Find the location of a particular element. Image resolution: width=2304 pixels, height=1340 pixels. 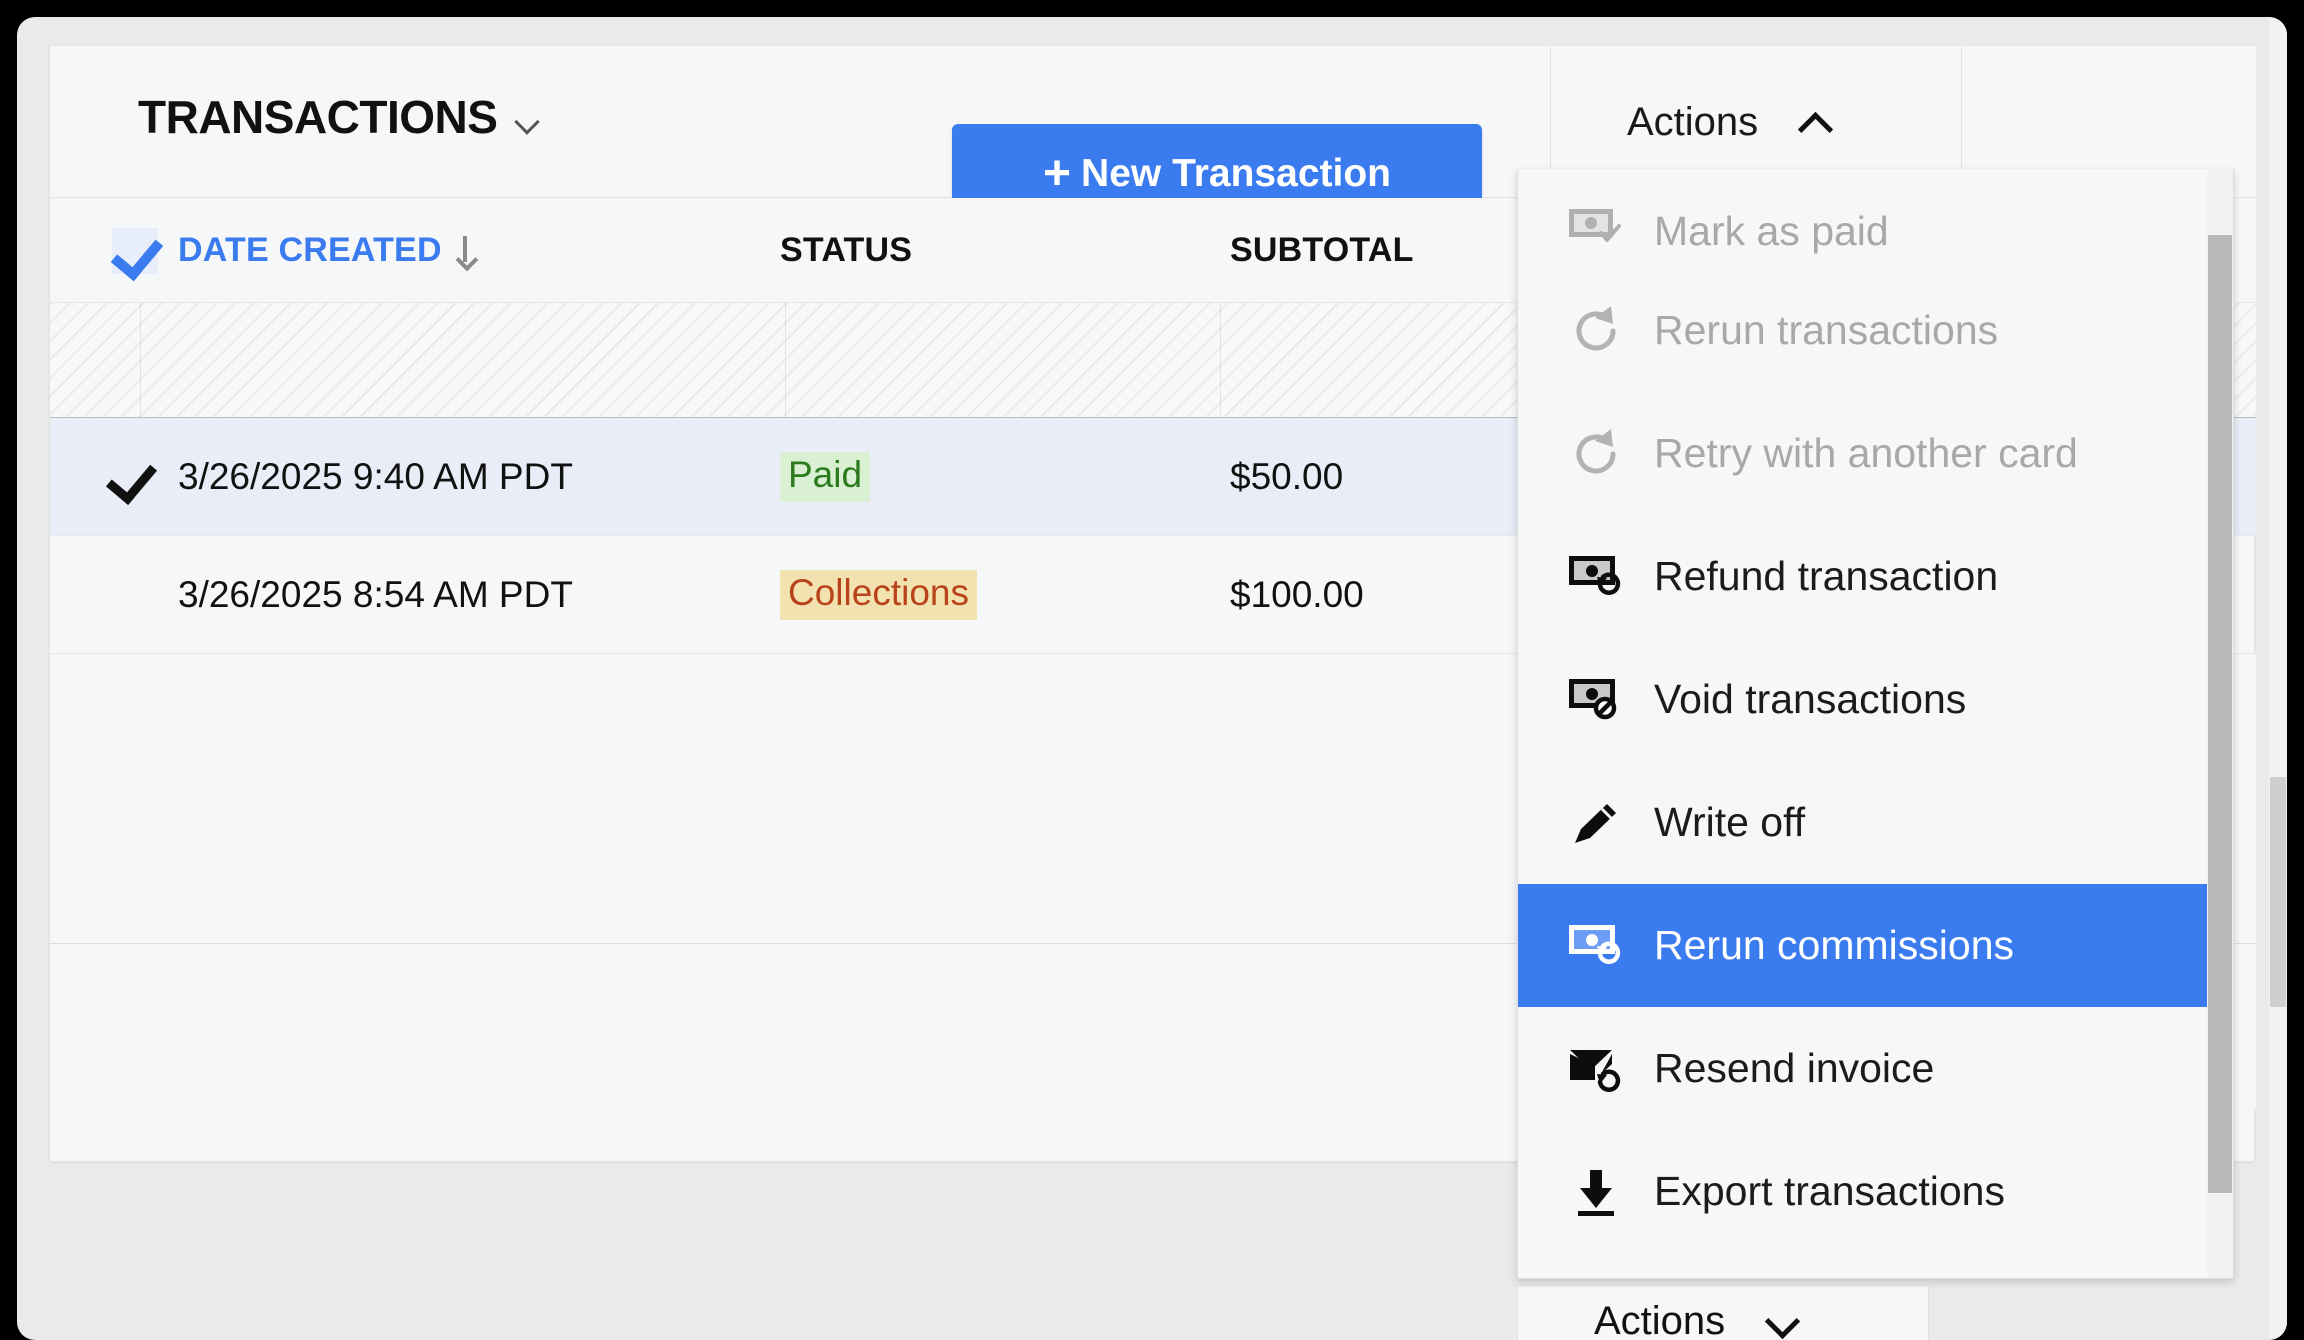

menu-item-write-off: Write off is located at coordinates (1875, 822).